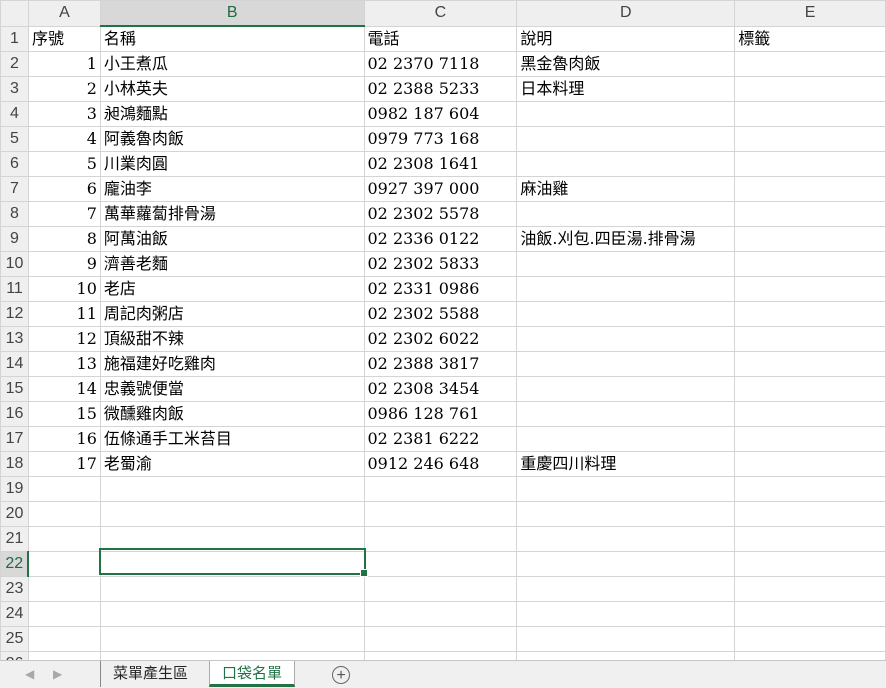  Describe the element at coordinates (440, 38) in the screenshot. I see `cell-c: 電話` at that location.